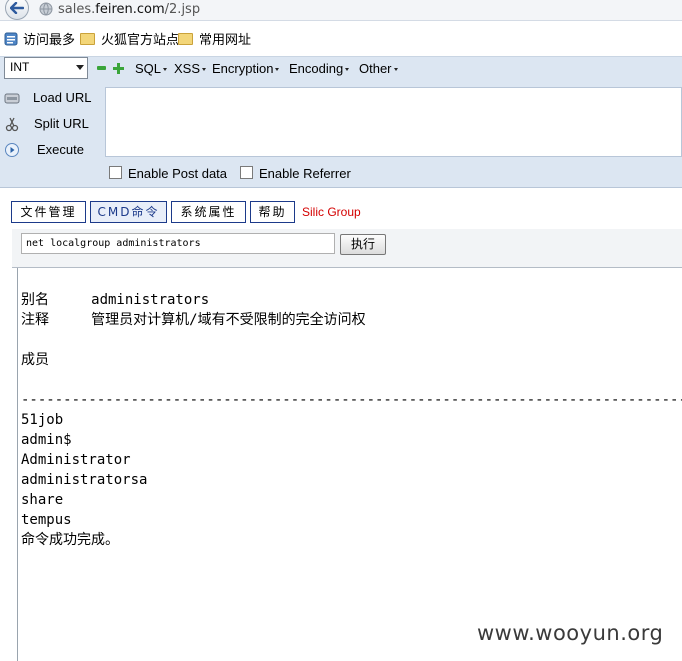 The image size is (682, 661). What do you see at coordinates (341, 41) in the screenshot?
I see `bookmarks-toolbar: 访问最多 火狐官方站点 常用网址` at bounding box center [341, 41].